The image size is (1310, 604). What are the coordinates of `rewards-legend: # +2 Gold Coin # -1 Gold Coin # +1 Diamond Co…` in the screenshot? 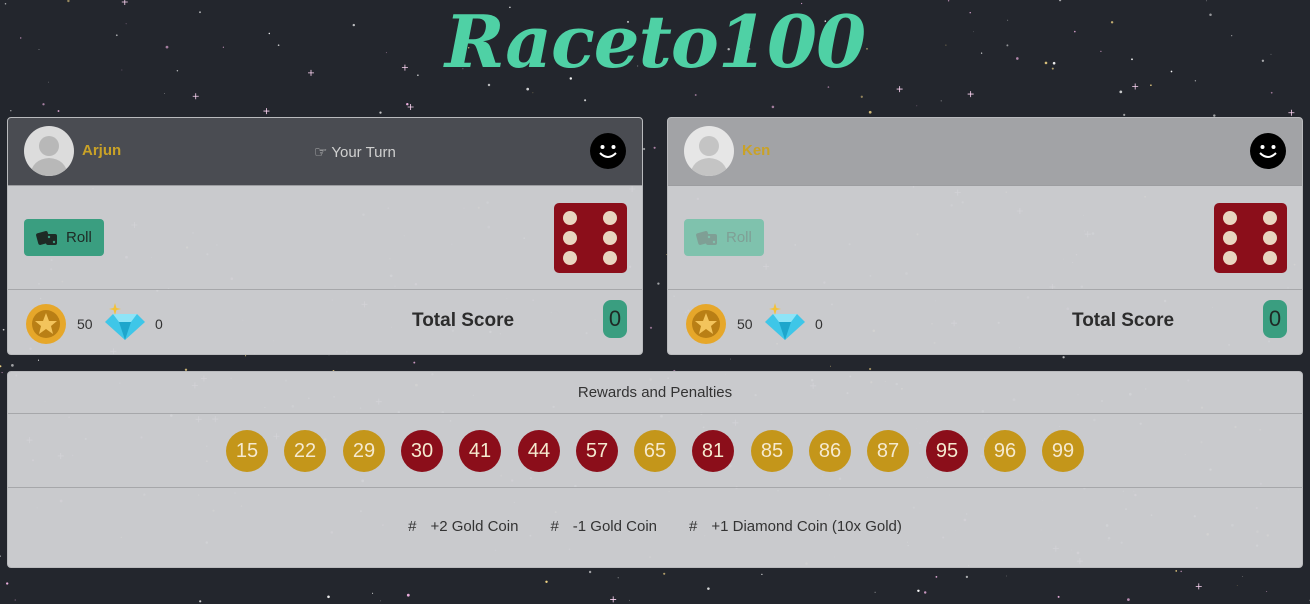 It's located at (655, 526).